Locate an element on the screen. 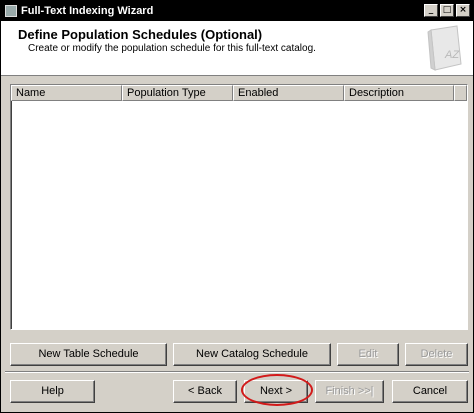  window-title: Full-Text Indexing Wizard is located at coordinates (87, 11).